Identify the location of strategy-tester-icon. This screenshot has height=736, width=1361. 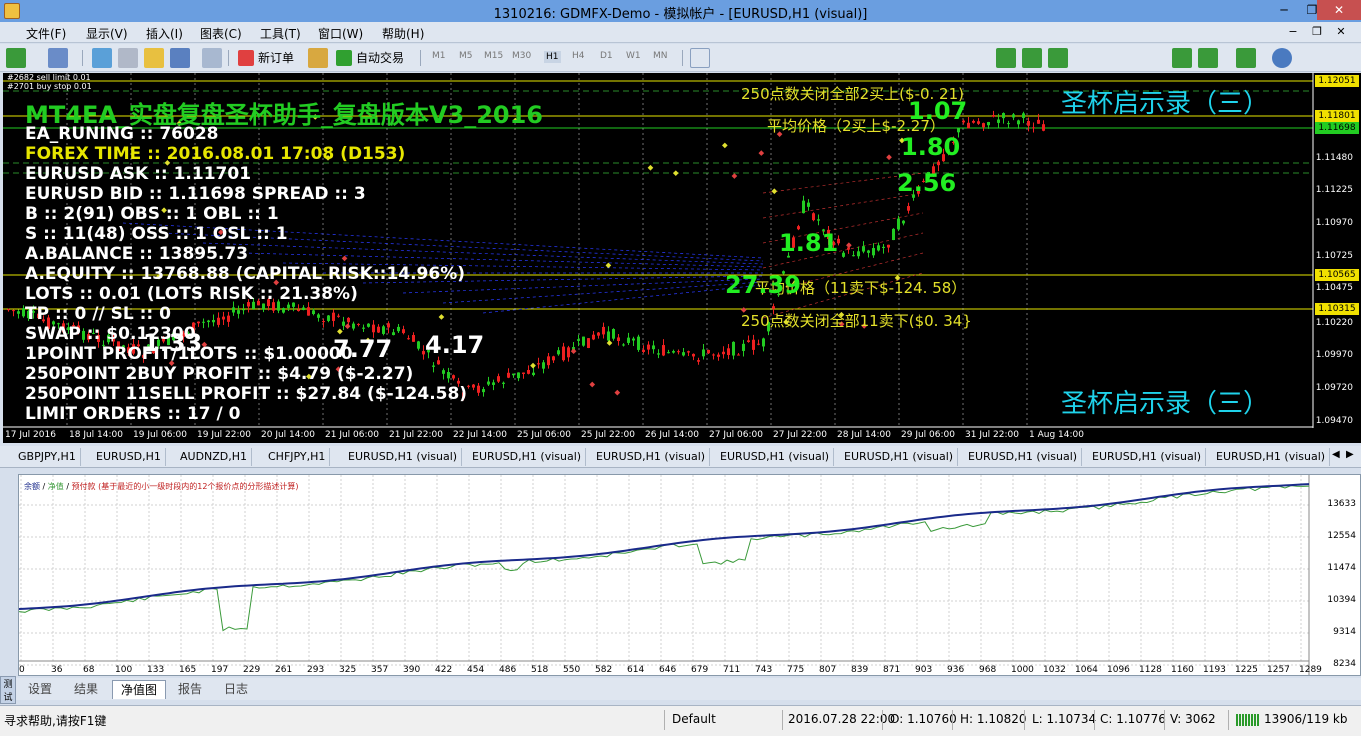
(212, 58).